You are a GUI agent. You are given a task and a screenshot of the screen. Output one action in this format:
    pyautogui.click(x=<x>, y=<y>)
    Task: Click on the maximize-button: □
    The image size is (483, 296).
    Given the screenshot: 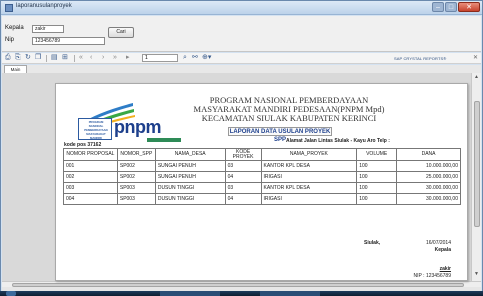 What is the action you would take?
    pyautogui.click(x=451, y=7)
    